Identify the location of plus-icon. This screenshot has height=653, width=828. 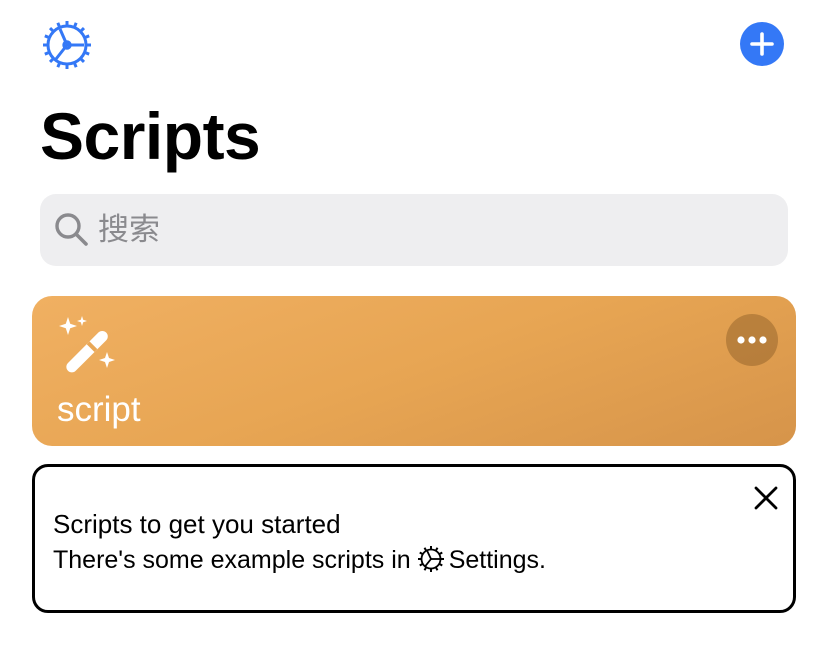
(762, 44).